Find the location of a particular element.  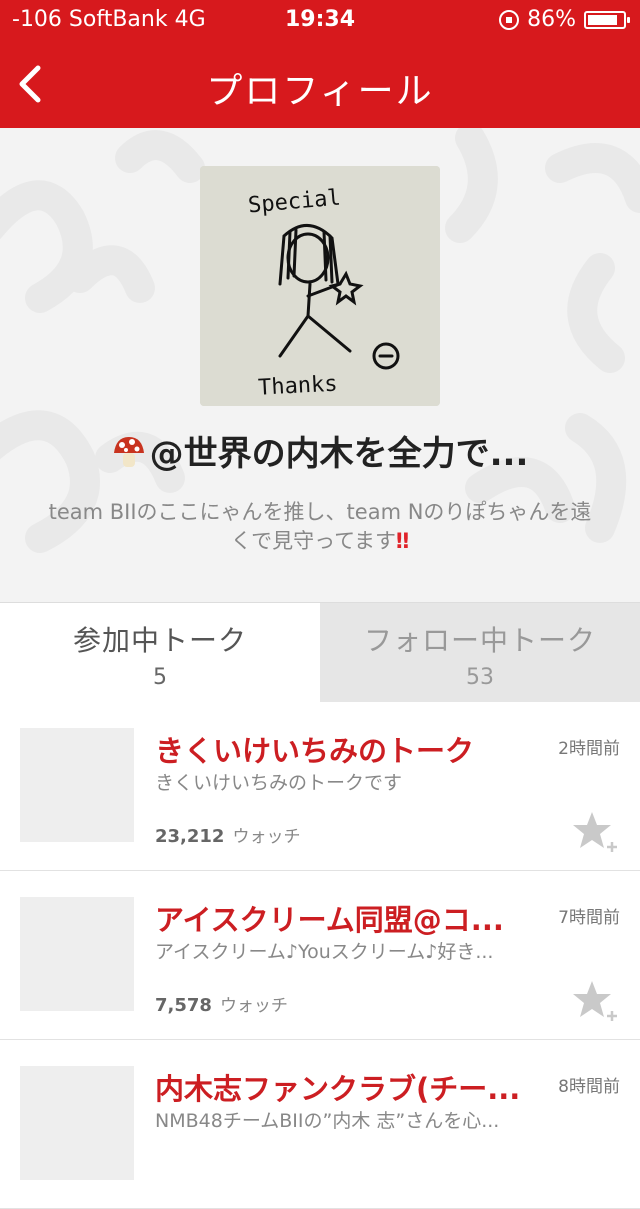

status-right: 86% is located at coordinates (564, 19).